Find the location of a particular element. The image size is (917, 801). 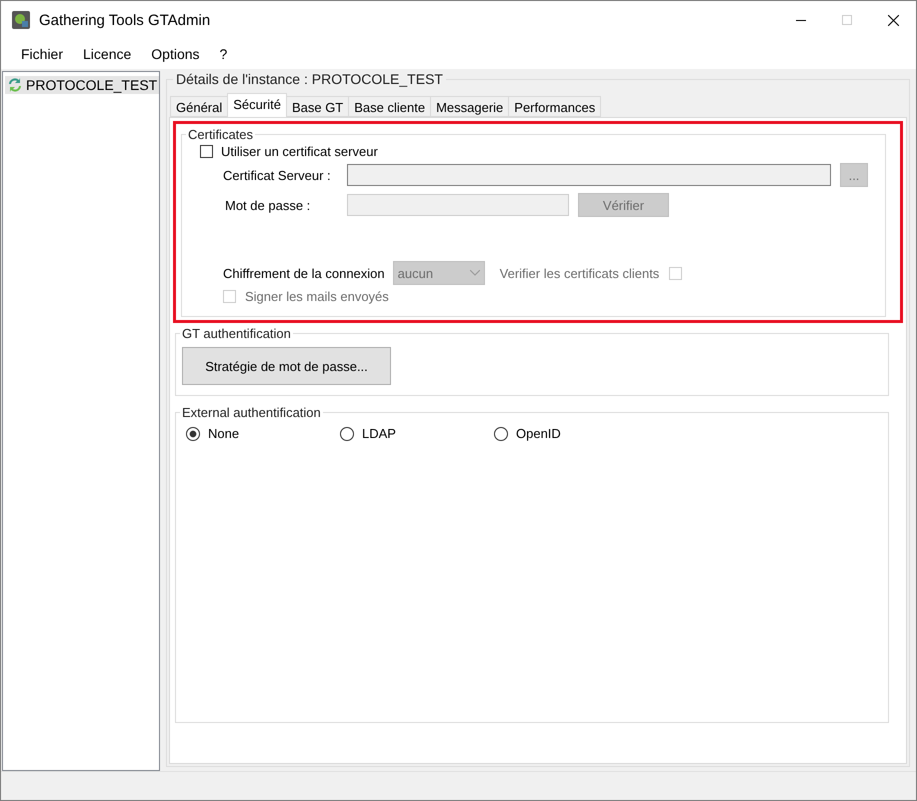

checkbox is located at coordinates (206, 151).